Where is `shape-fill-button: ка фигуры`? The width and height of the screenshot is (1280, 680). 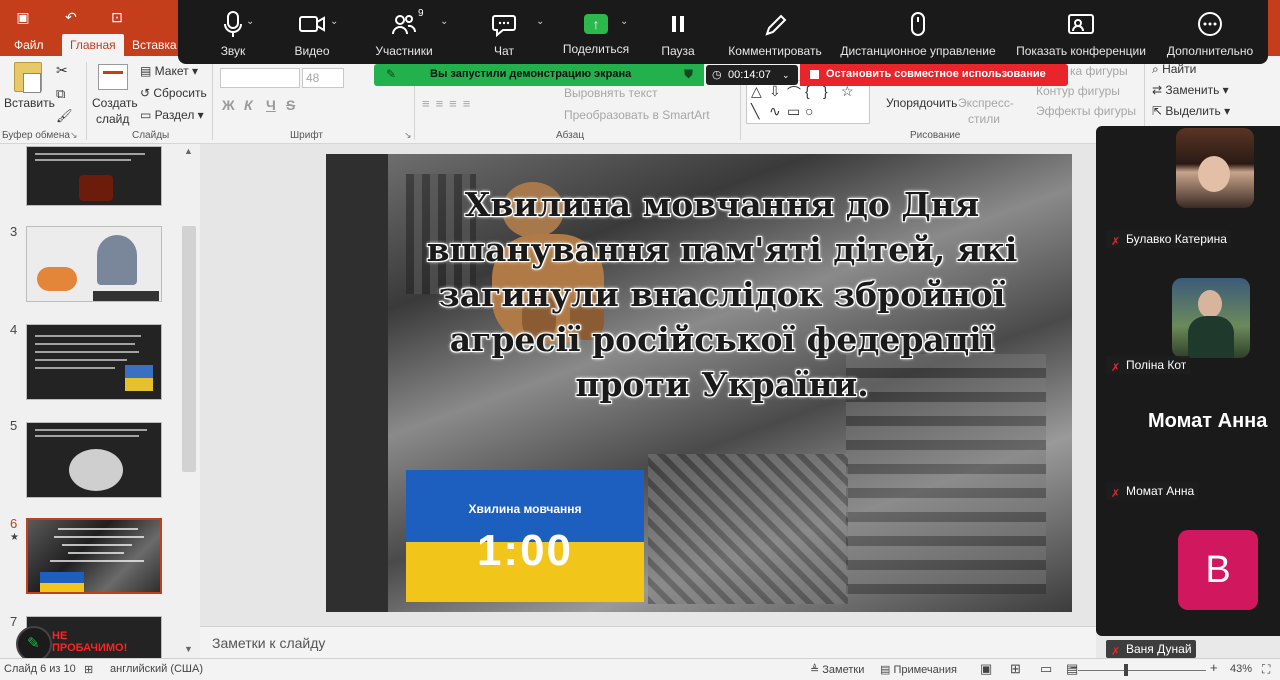 shape-fill-button: ка фигуры is located at coordinates (1099, 71).